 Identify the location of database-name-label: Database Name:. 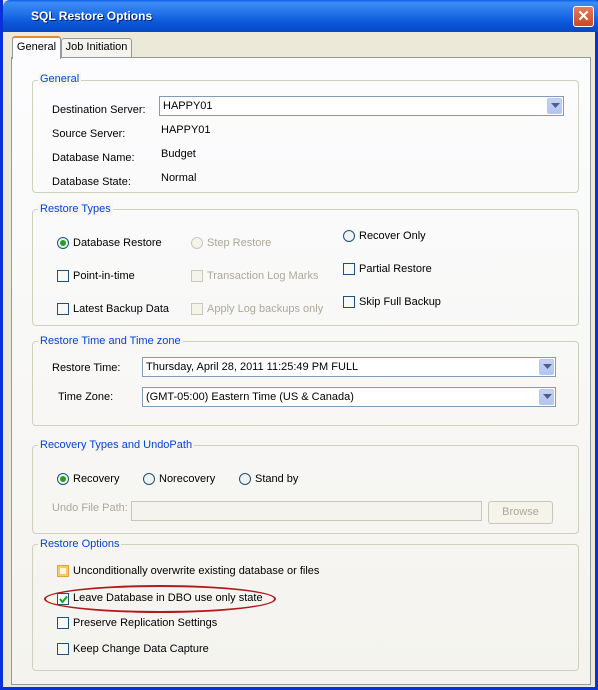
(93, 158).